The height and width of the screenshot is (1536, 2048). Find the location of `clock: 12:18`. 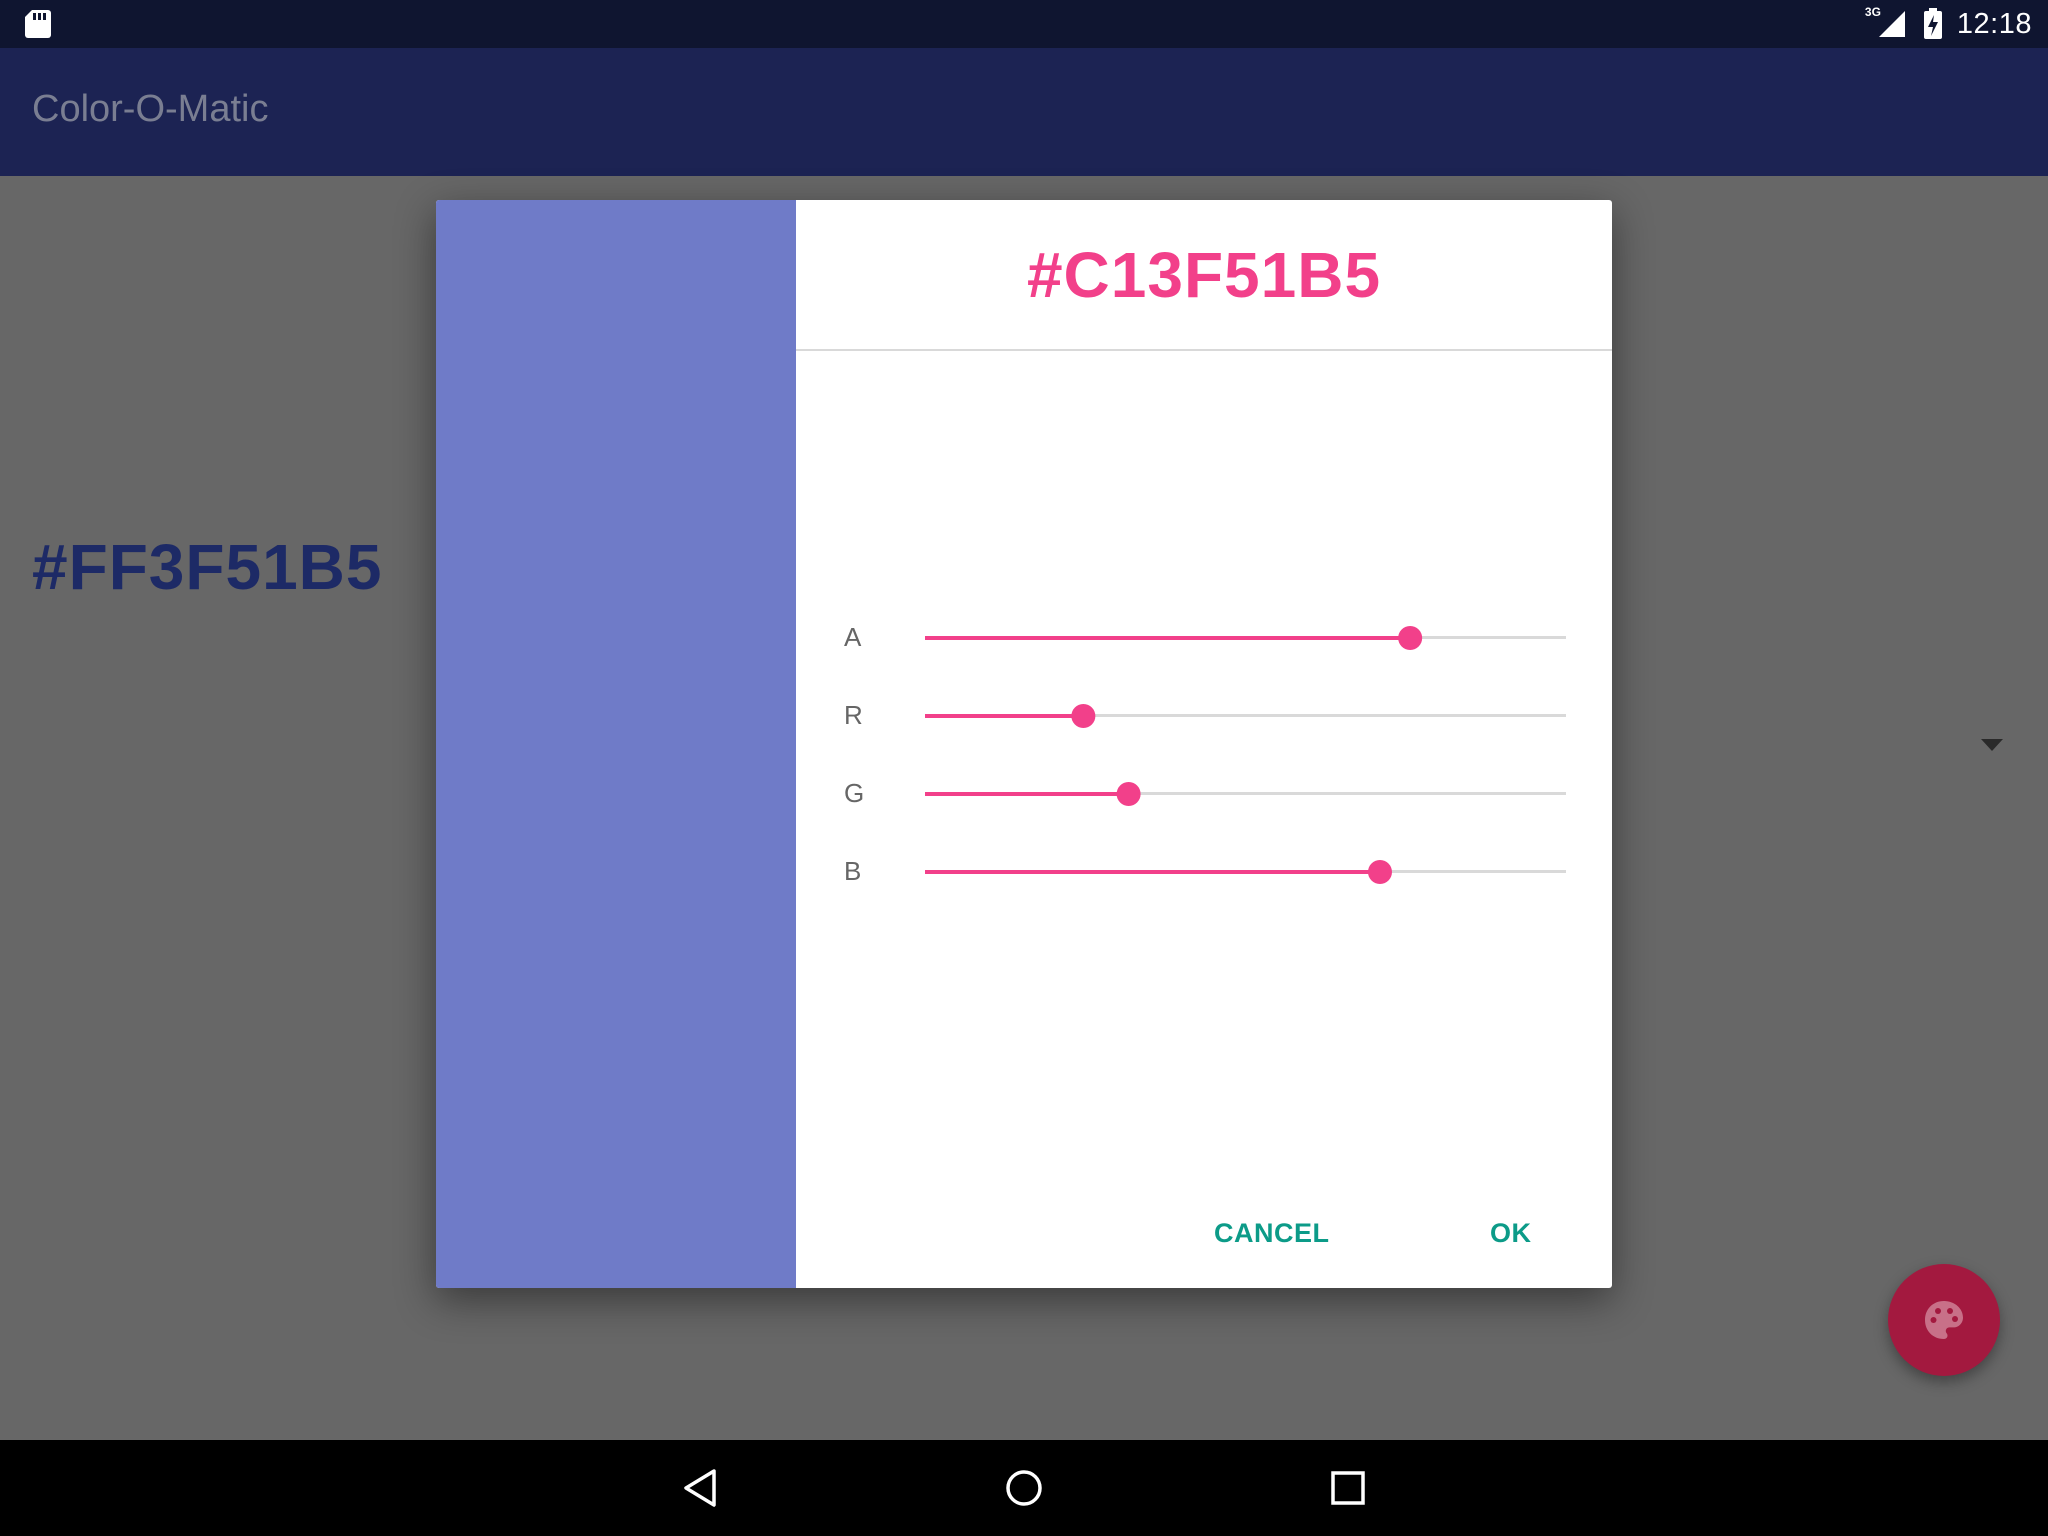

clock: 12:18 is located at coordinates (1994, 23).